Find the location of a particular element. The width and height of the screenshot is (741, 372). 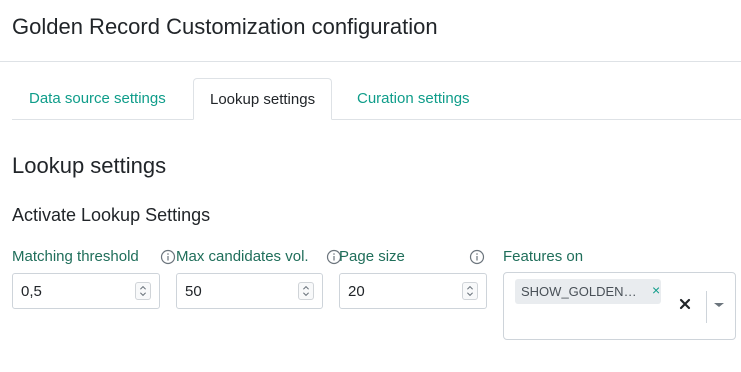

max-candidates-value: 50 is located at coordinates (193, 291).